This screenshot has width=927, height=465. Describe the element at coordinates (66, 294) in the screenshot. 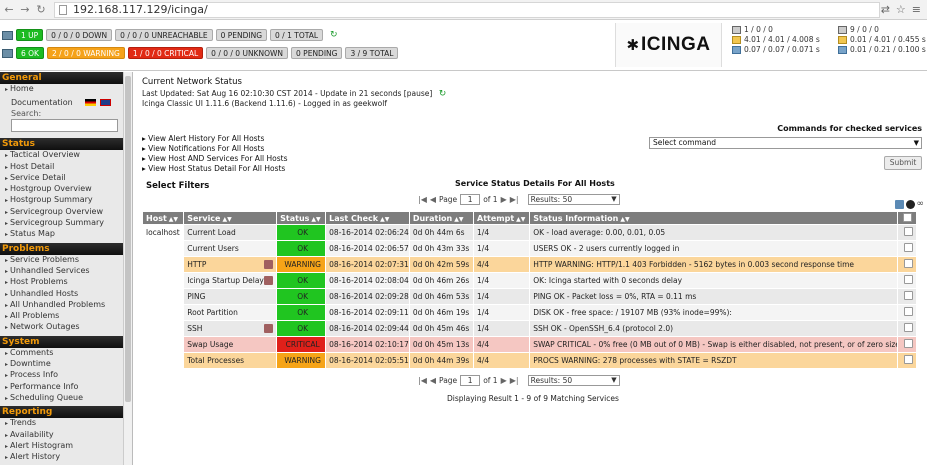

I see `sidebar-item-unhandled-hosts: ▸ Unhandled Hosts` at that location.